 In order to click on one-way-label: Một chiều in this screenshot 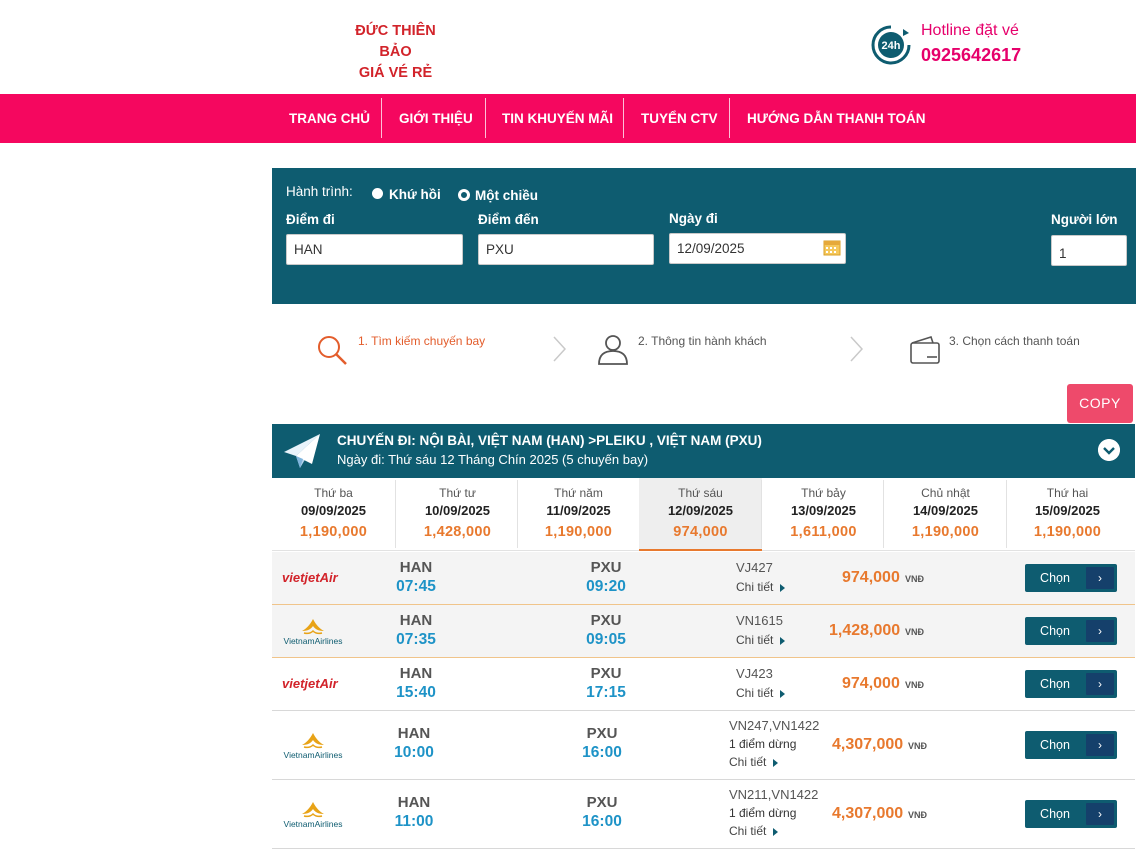, I will do `click(506, 195)`.